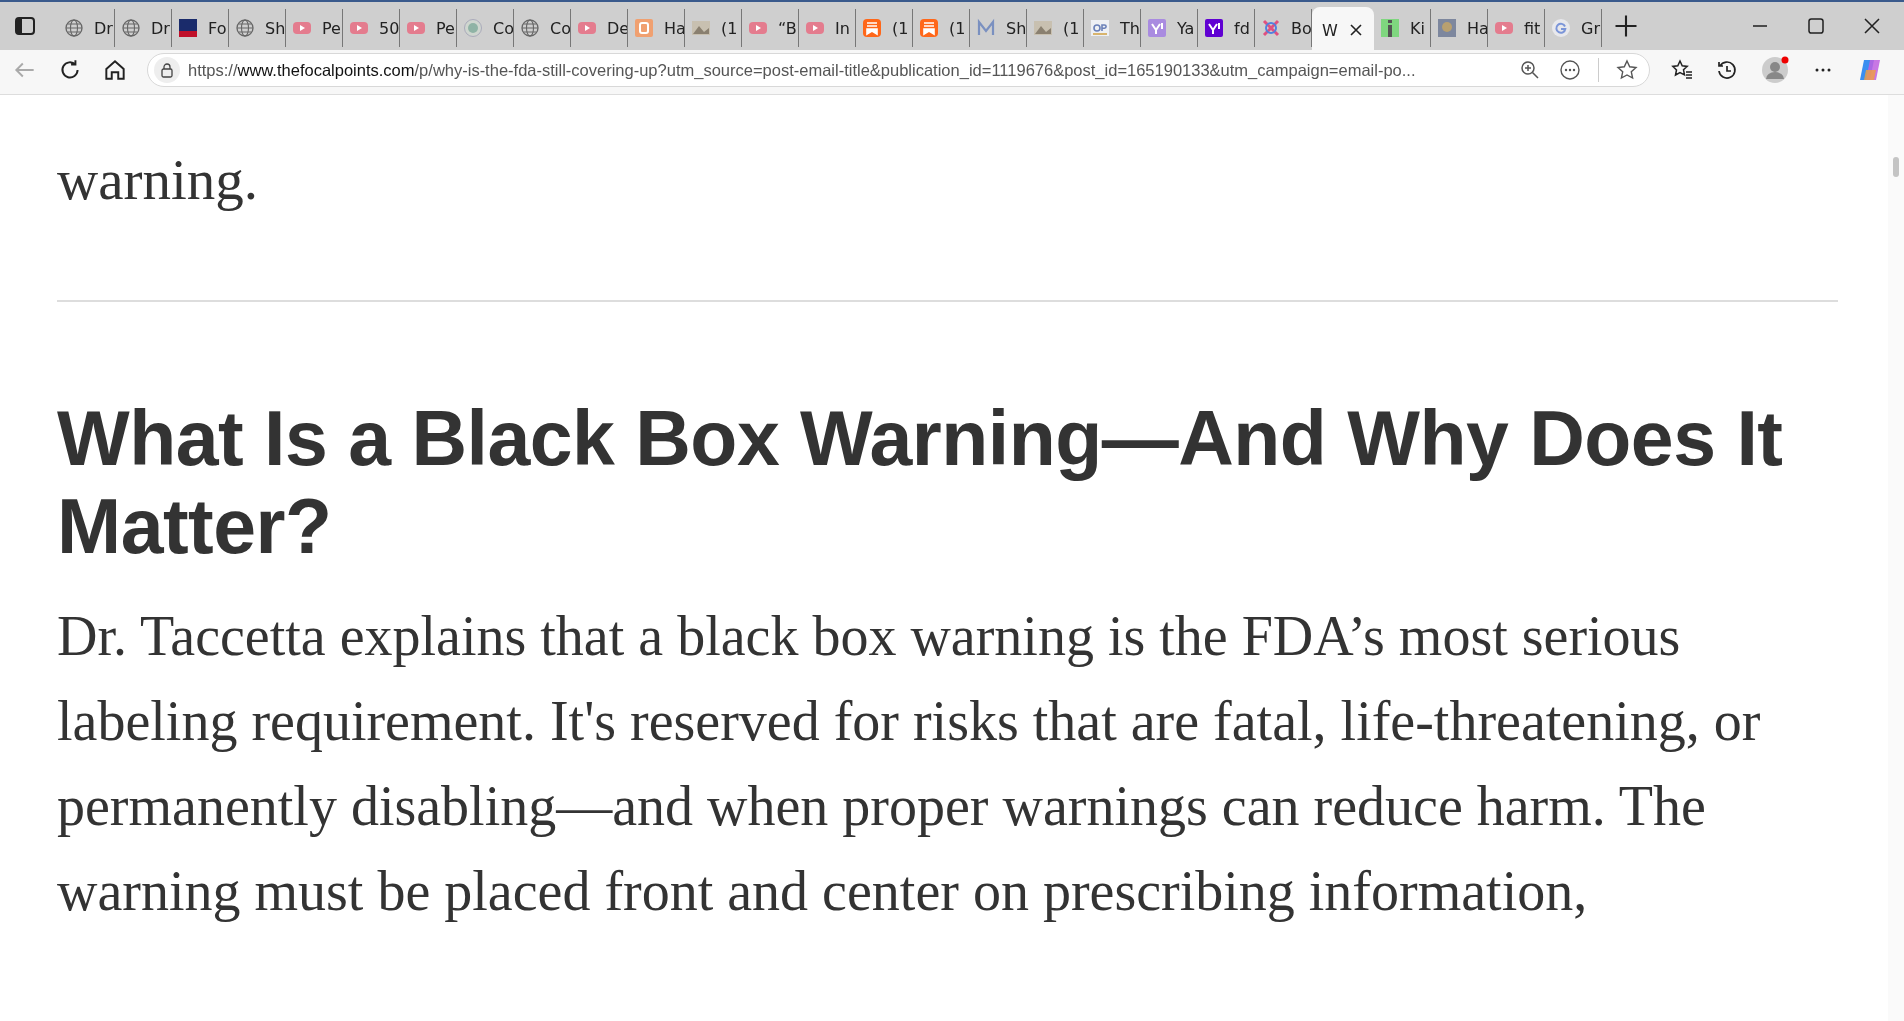 This screenshot has height=1021, width=1904. What do you see at coordinates (1390, 28) in the screenshot?
I see `i-letter-icon` at bounding box center [1390, 28].